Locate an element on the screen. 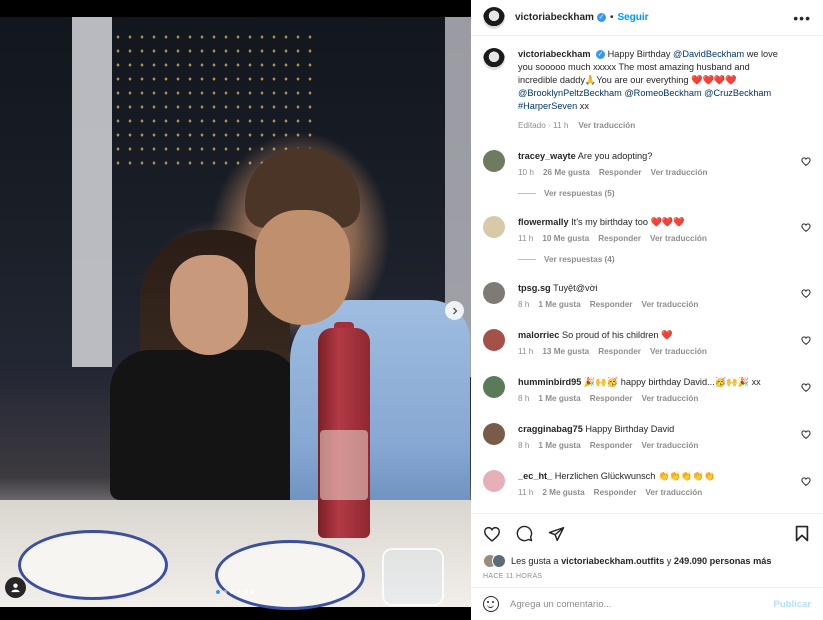  comment-likes: 13 Me gusta is located at coordinates (565, 351).